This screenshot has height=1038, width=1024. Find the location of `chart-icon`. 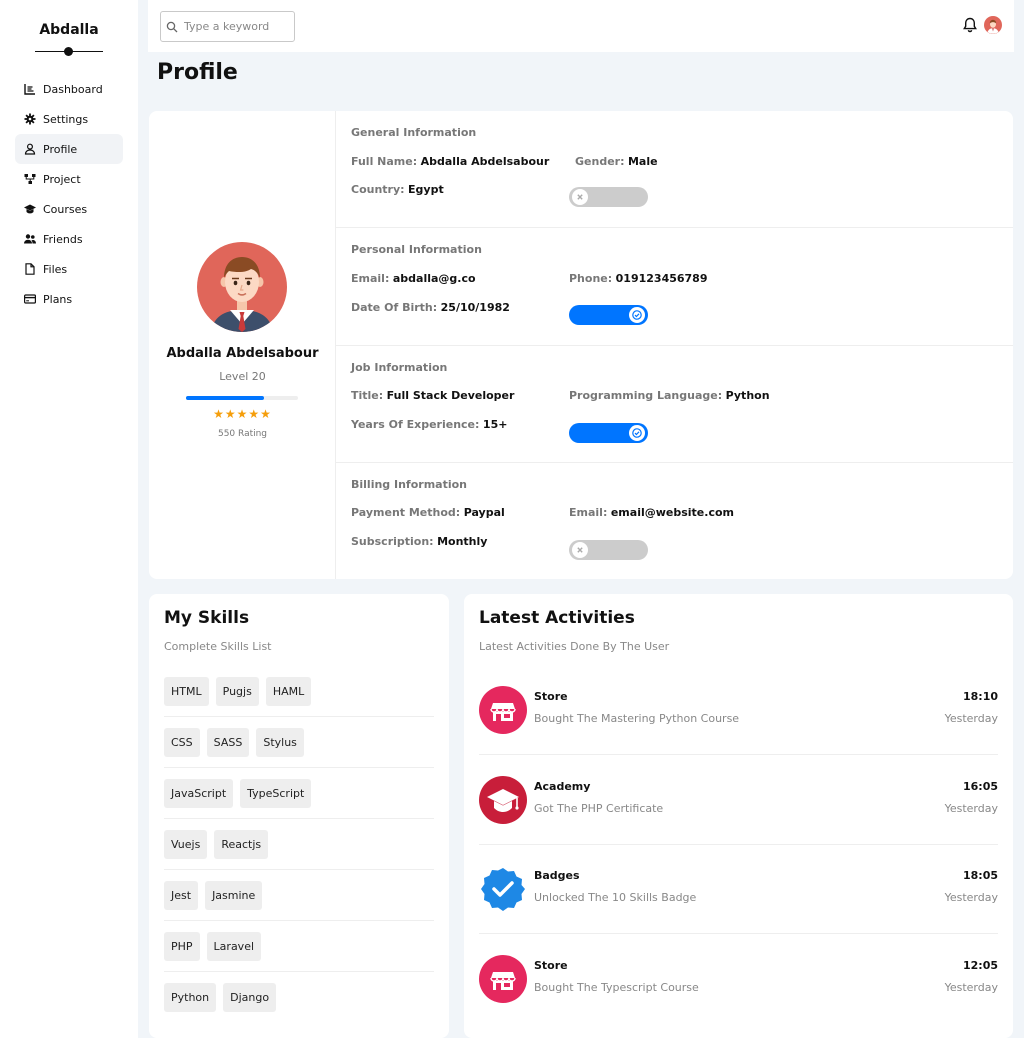

chart-icon is located at coordinates (29, 89).